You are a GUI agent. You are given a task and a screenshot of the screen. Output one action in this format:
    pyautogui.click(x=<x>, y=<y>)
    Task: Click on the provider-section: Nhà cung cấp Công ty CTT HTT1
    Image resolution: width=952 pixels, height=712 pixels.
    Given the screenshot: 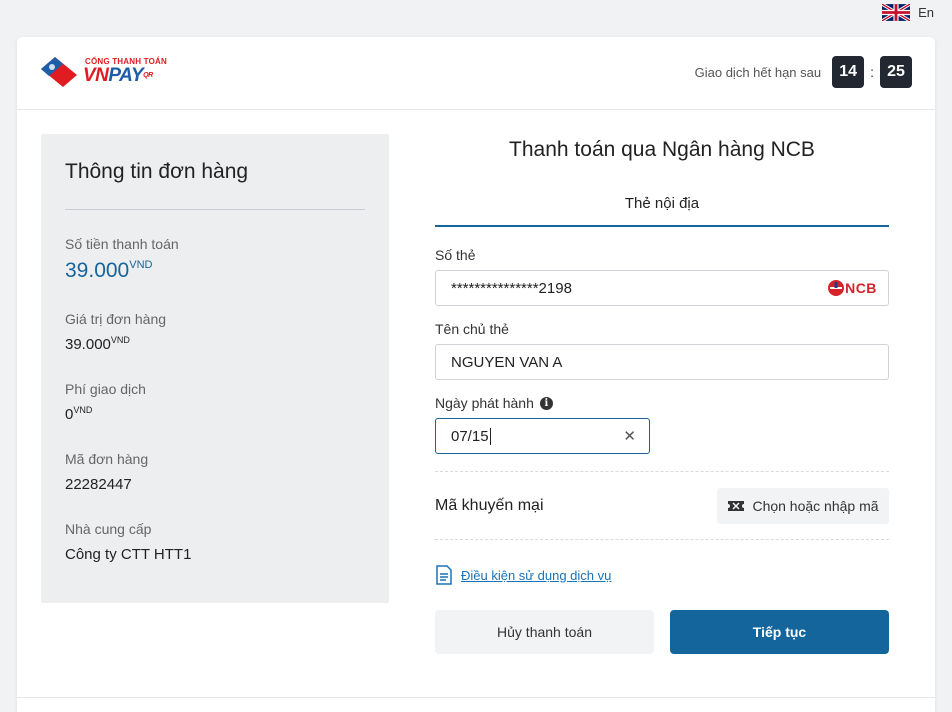 What is the action you would take?
    pyautogui.click(x=215, y=542)
    